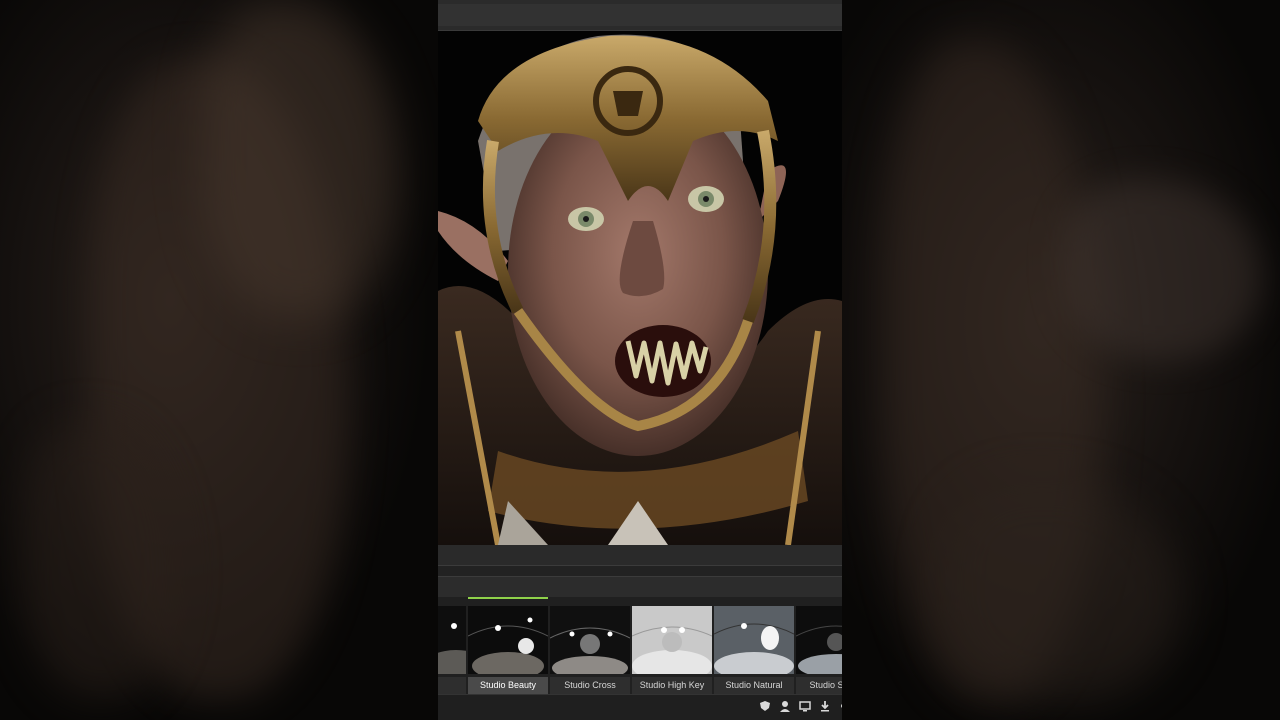  I want to click on hdri-preset-studio-single: Studio Single, so click(819, 645).